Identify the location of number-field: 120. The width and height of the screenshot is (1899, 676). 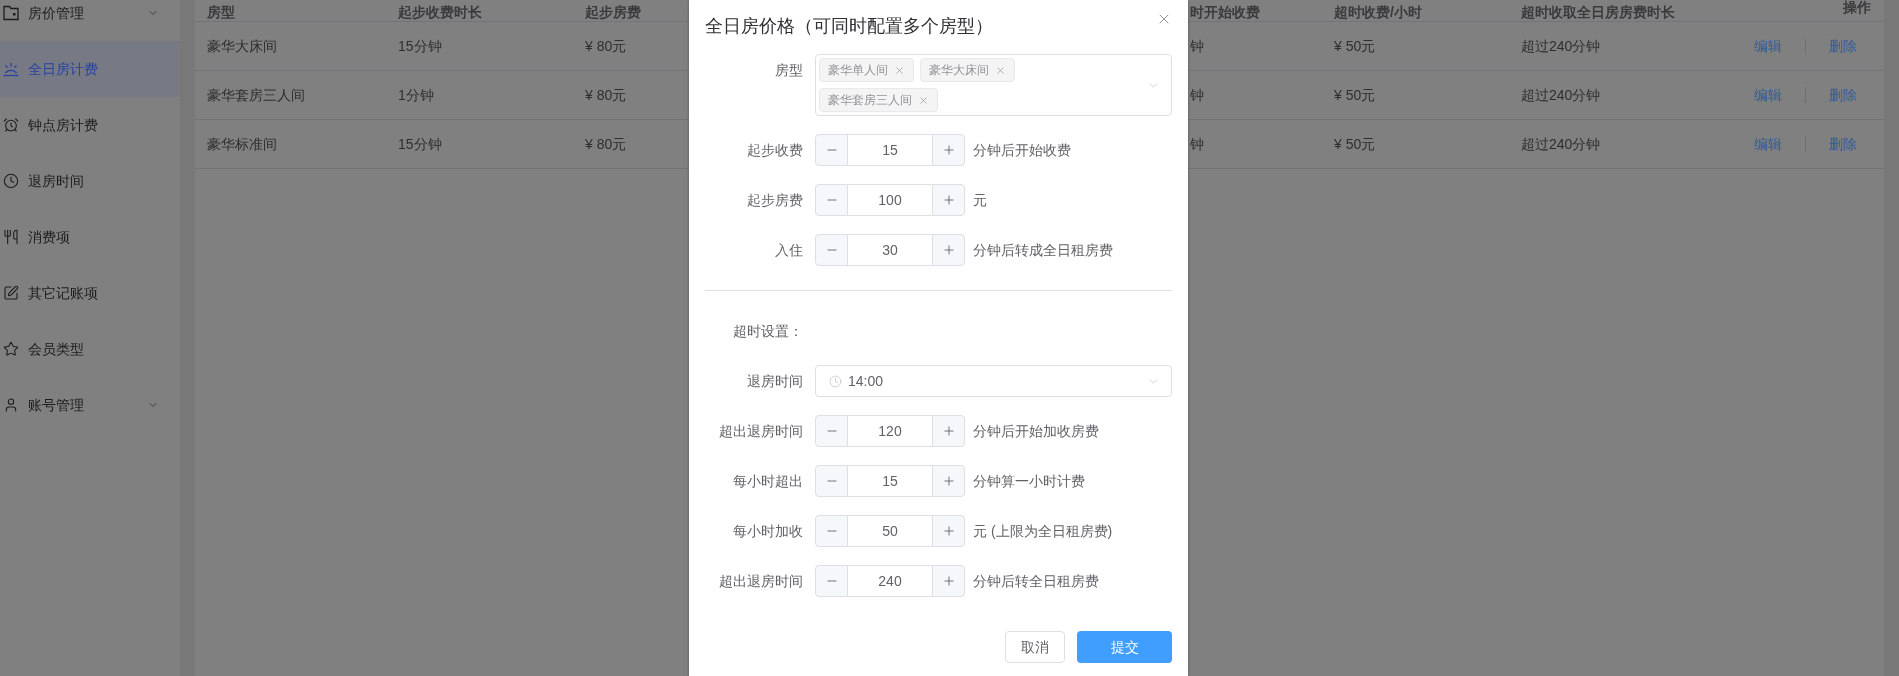
(890, 431).